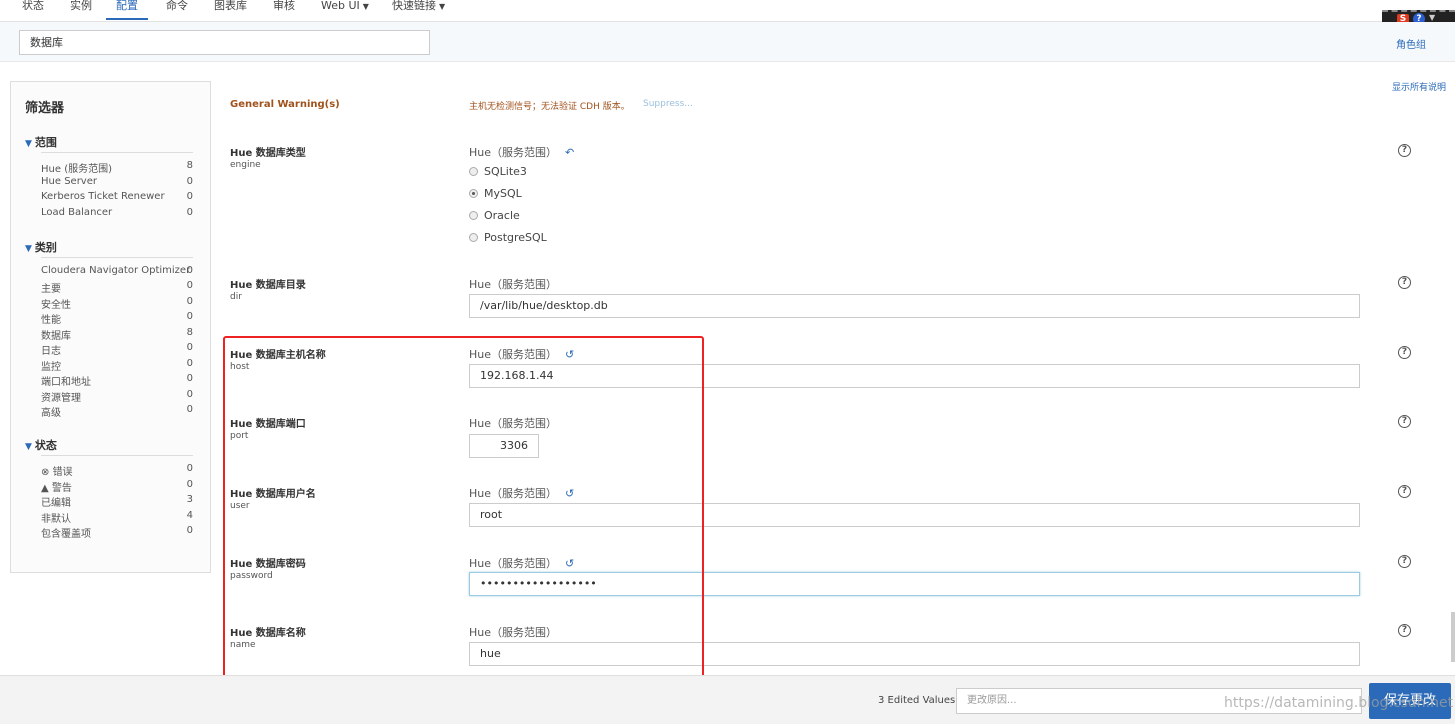 The image size is (1455, 724). What do you see at coordinates (268, 153) in the screenshot?
I see `property-title: Hue 数据库类型` at bounding box center [268, 153].